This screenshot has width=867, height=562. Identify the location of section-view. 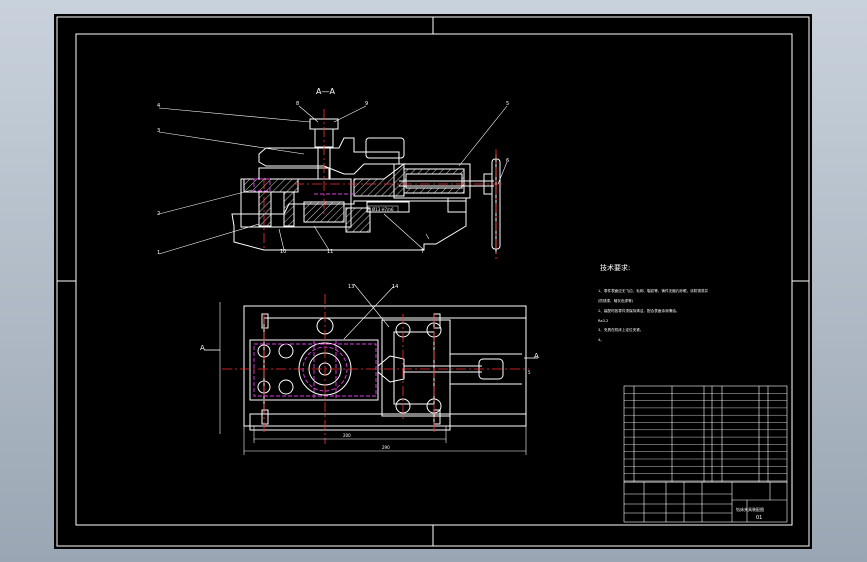
(366, 186).